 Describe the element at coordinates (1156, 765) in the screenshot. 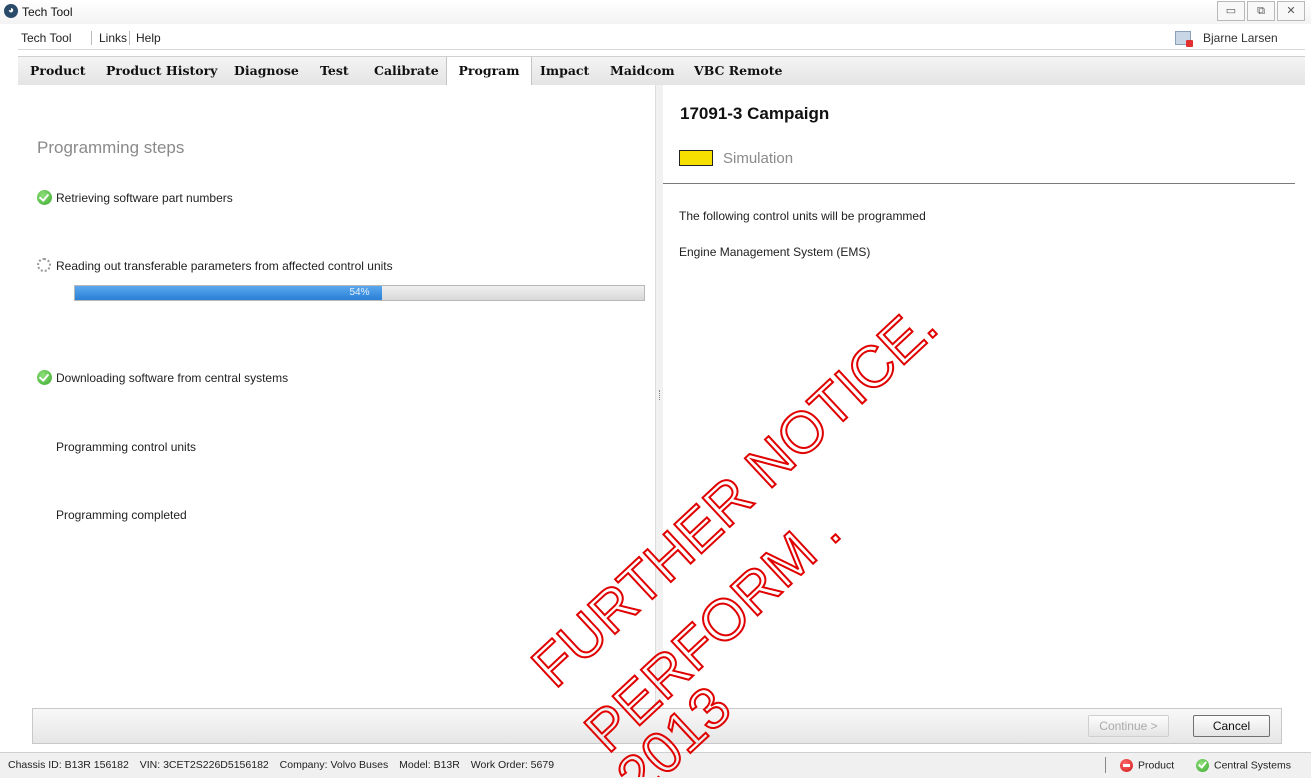

I see `product-status-label: Product` at that location.